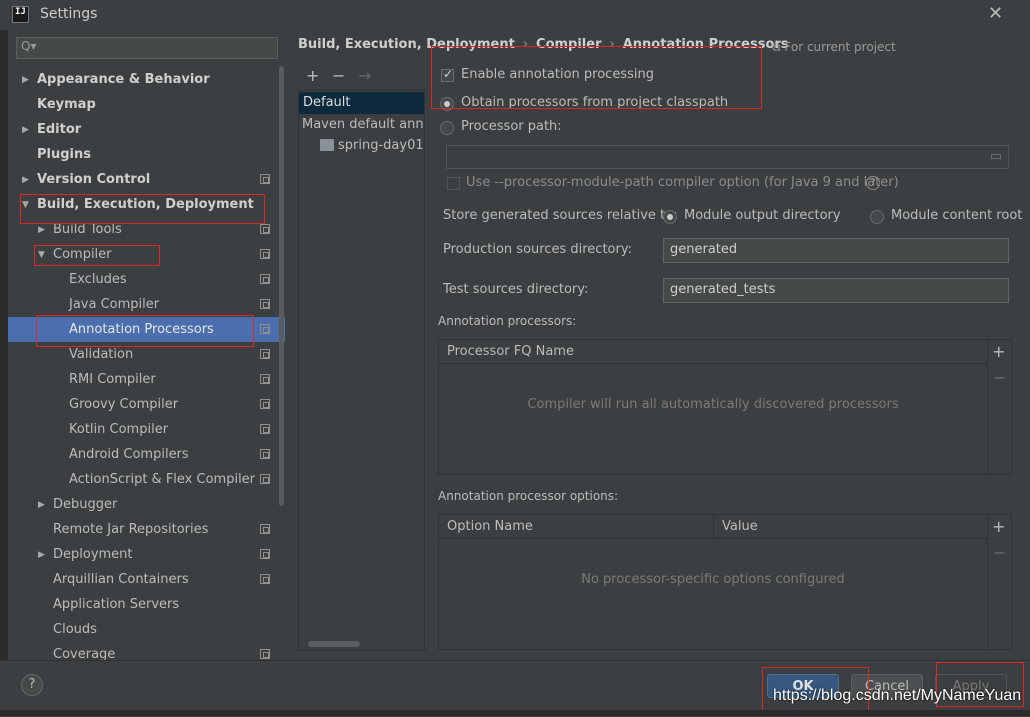 The height and width of the screenshot is (717, 1030). Describe the element at coordinates (507, 321) in the screenshot. I see `annotation-processors-section-label: Annotation processors:` at that location.